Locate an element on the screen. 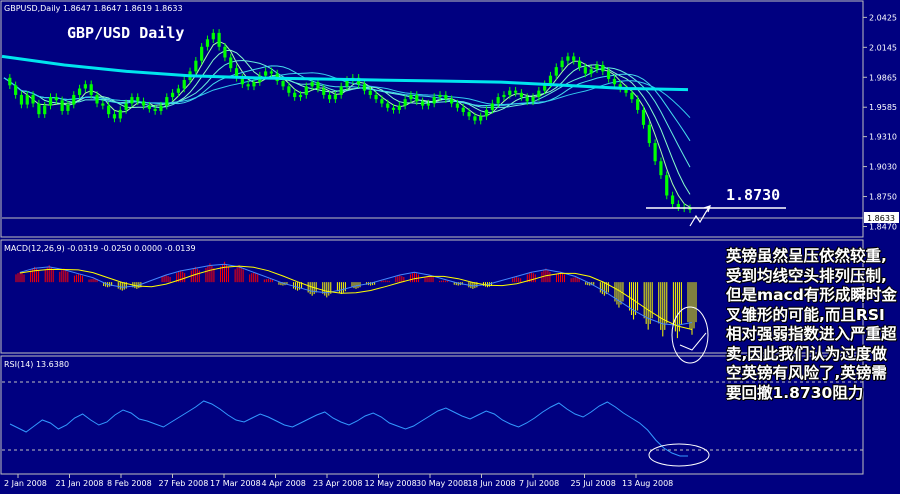 This screenshot has height=494, width=900. chart-title: GBP/USD Daily is located at coordinates (125, 33).